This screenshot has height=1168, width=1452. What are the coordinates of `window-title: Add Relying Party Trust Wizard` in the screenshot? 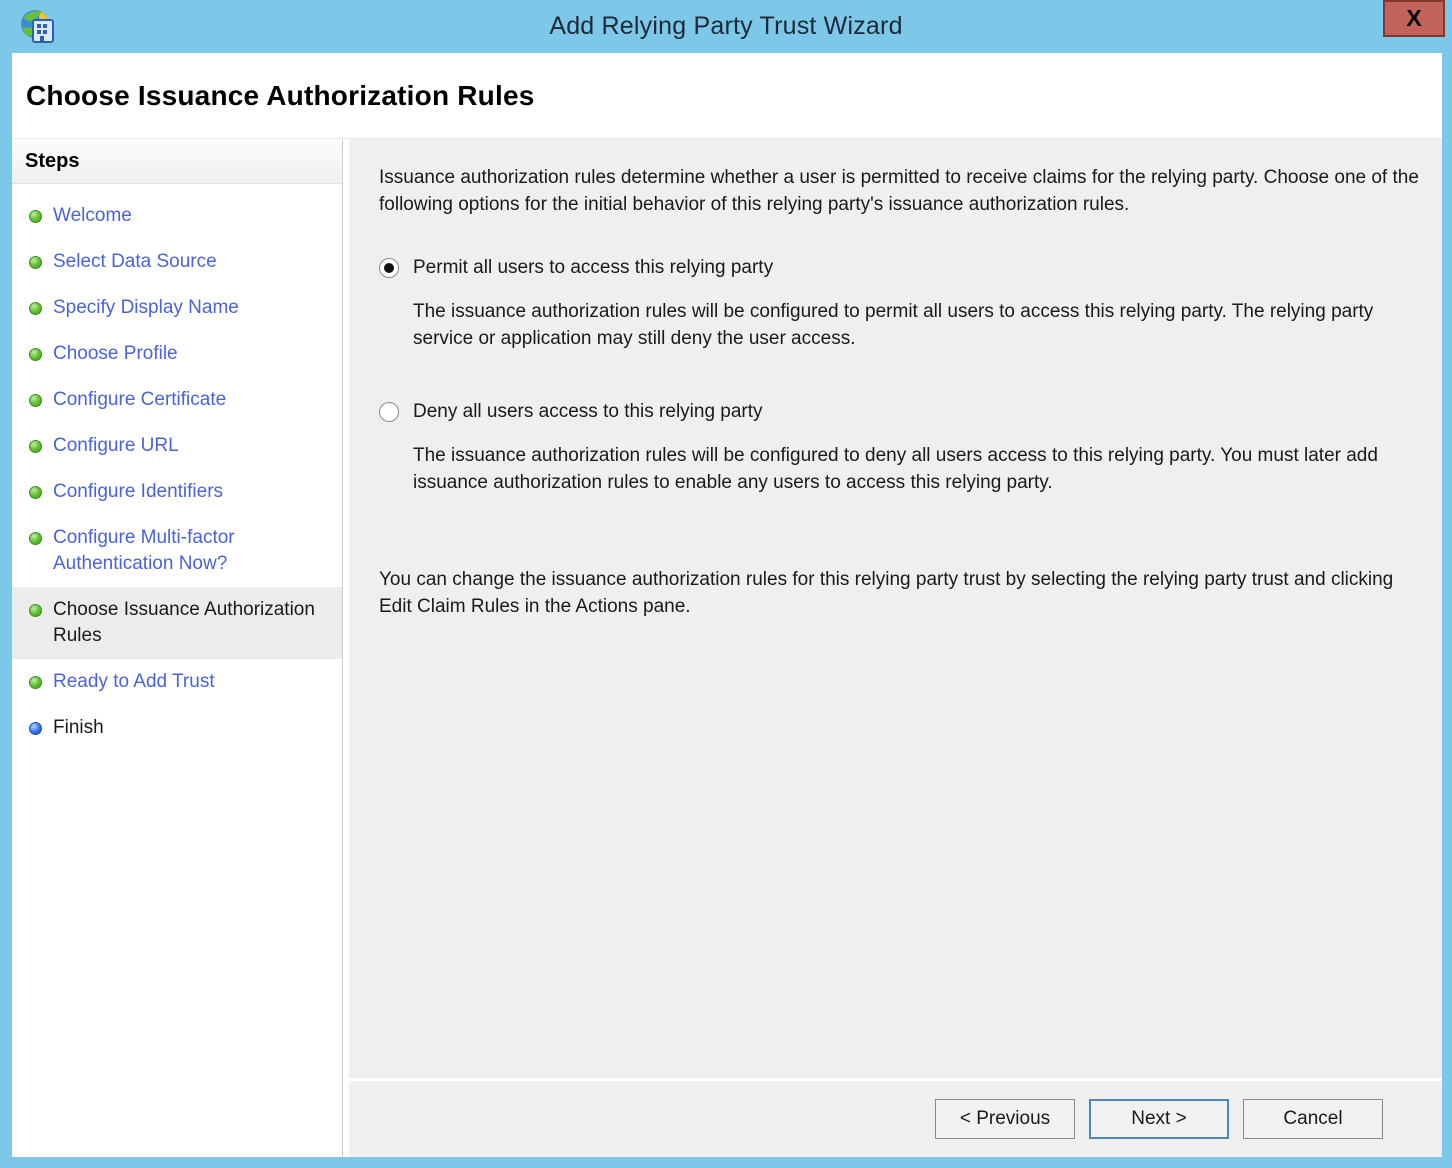 It's located at (726, 26).